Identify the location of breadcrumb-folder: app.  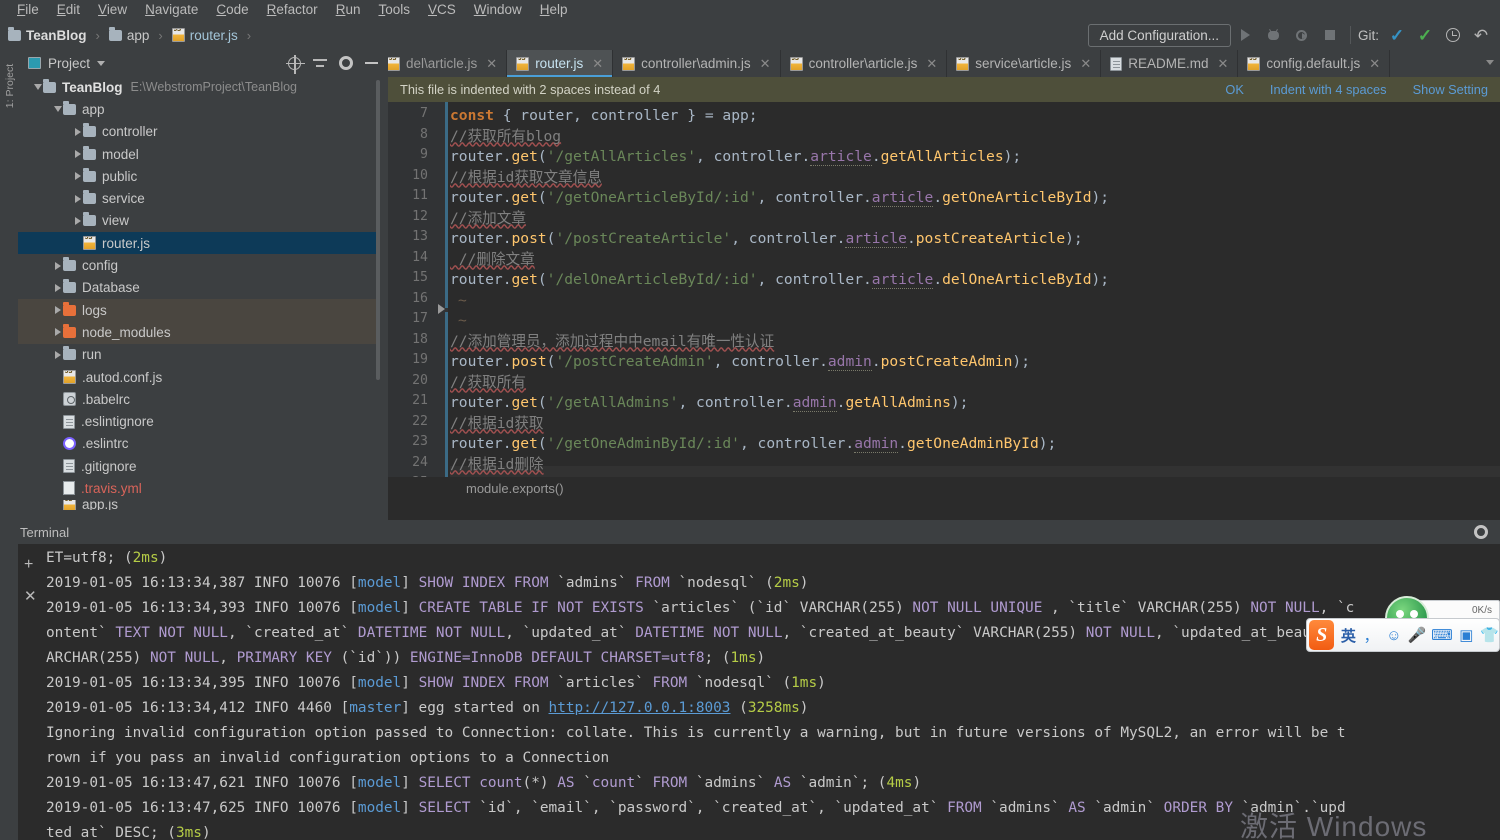
(138, 35).